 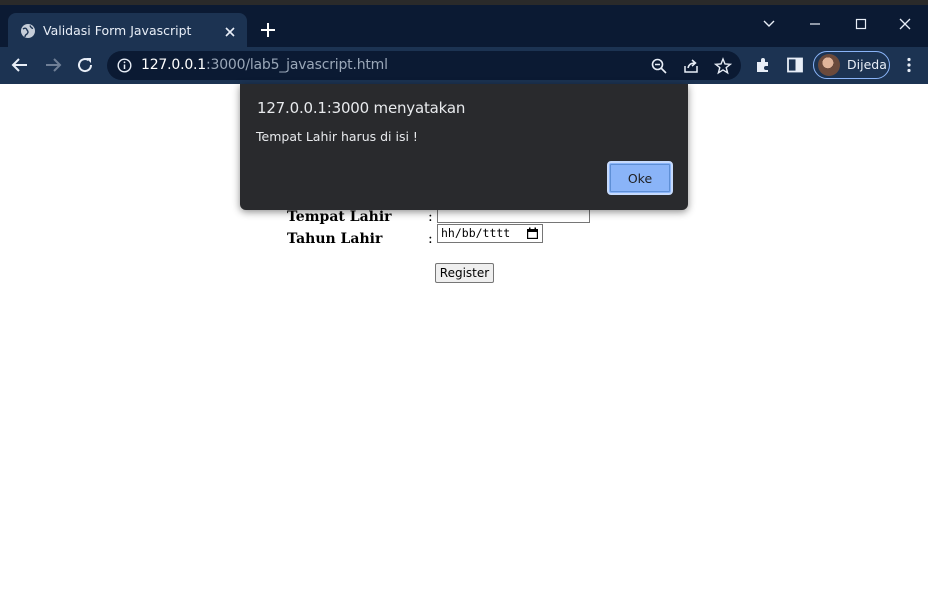 I want to click on close-window-button, so click(x=905, y=24).